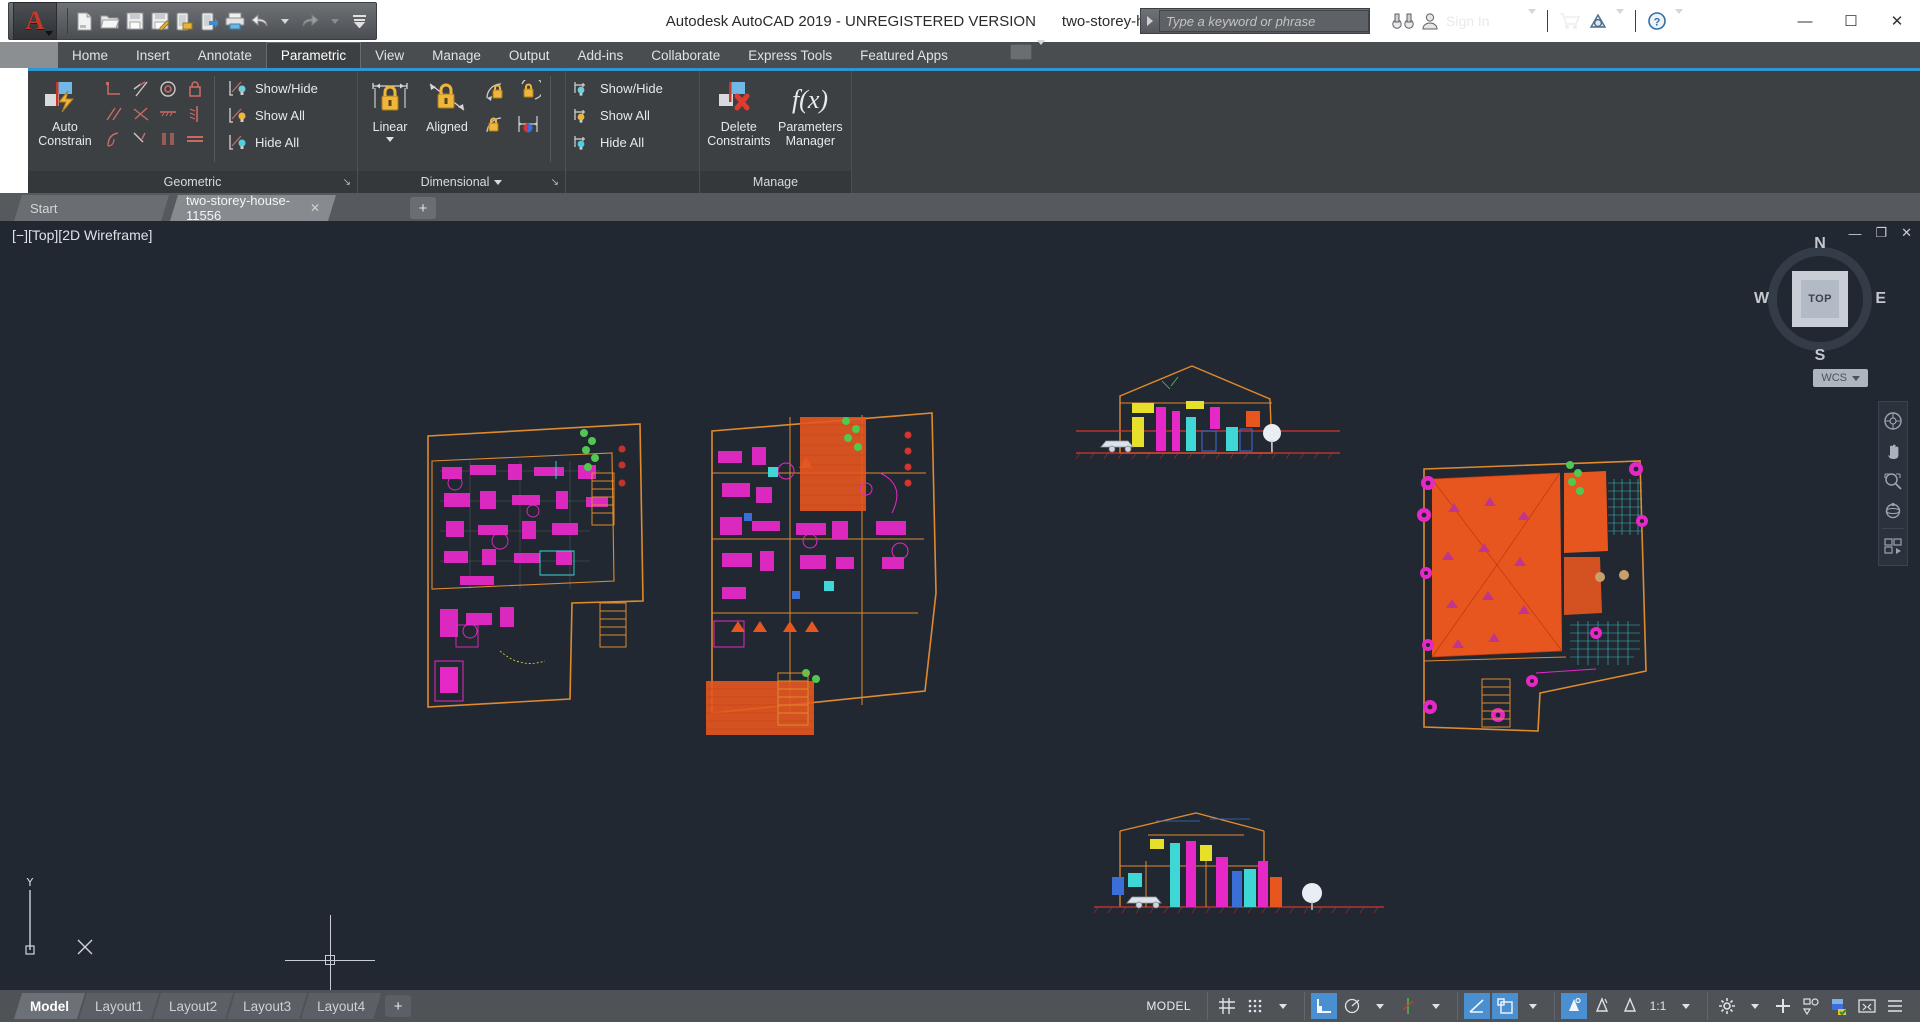  Describe the element at coordinates (1408, 1006) in the screenshot. I see `object-snap-tracking-toggle` at that location.